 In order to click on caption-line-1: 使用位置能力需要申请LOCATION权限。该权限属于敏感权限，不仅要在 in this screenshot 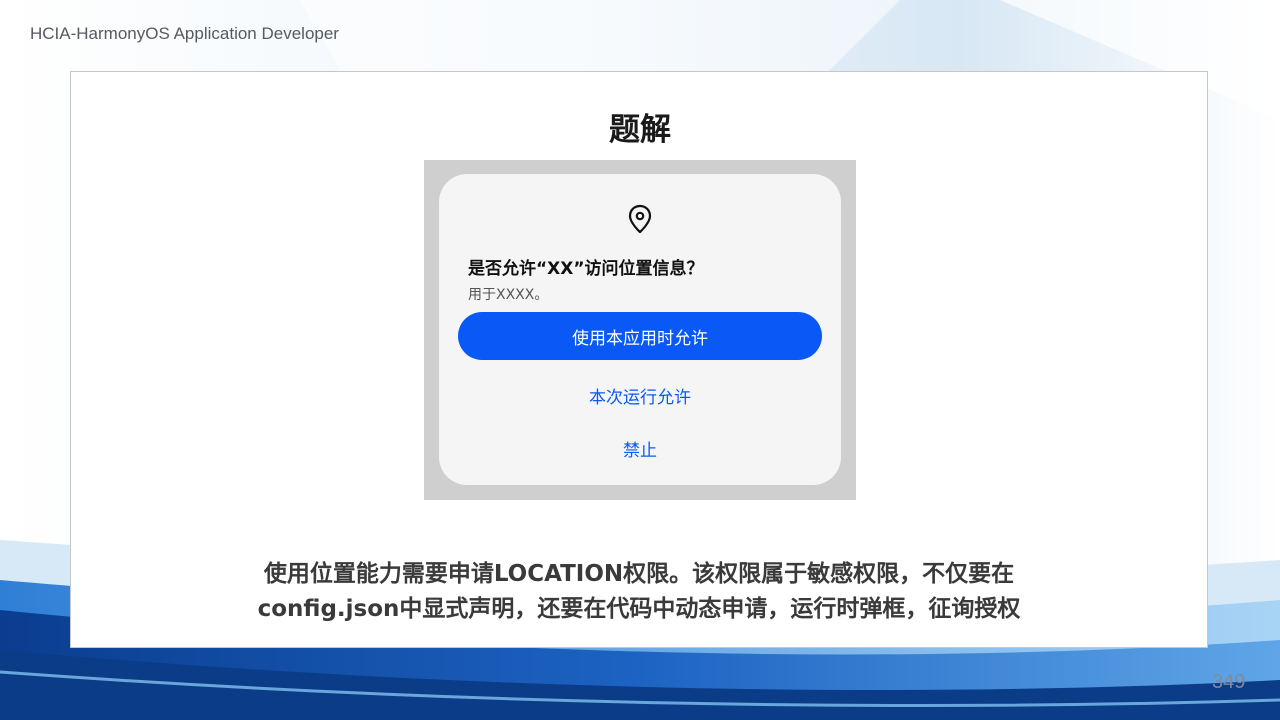, I will do `click(639, 574)`.